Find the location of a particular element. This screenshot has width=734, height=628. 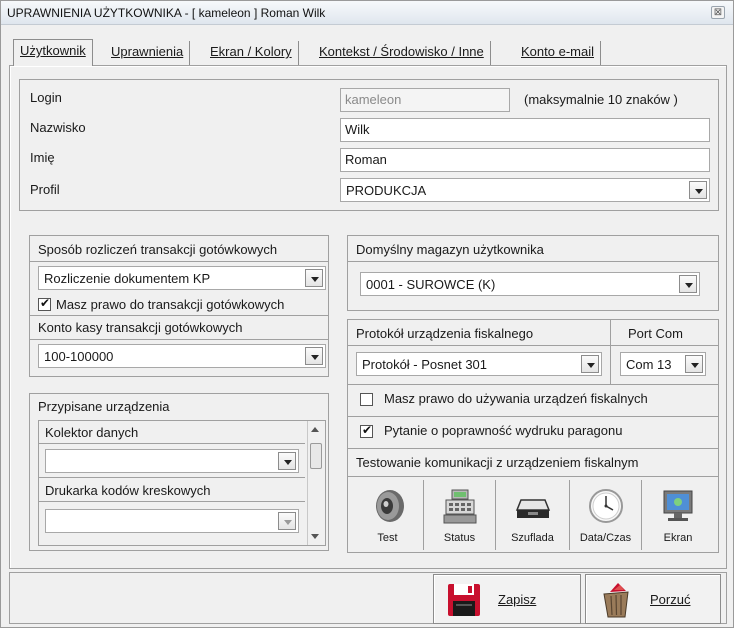

drawer-button: Szuflada is located at coordinates (533, 515).